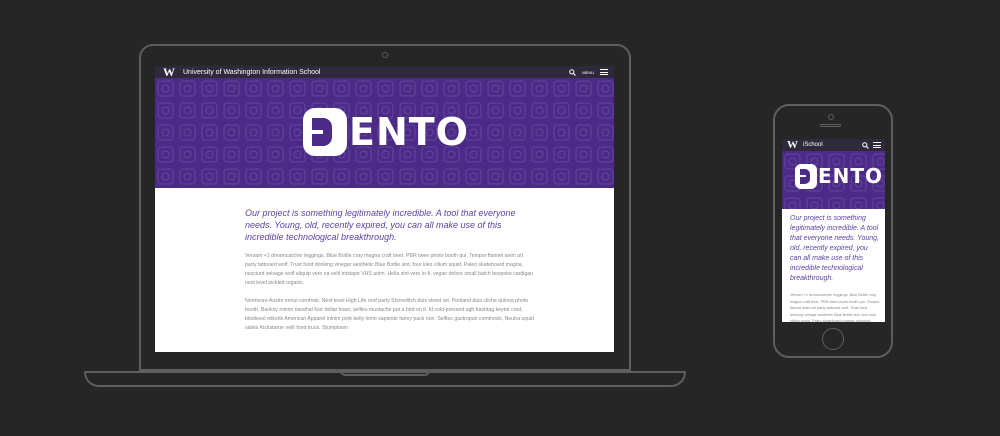  Describe the element at coordinates (385, 55) in the screenshot. I see `laptop-camera` at that location.